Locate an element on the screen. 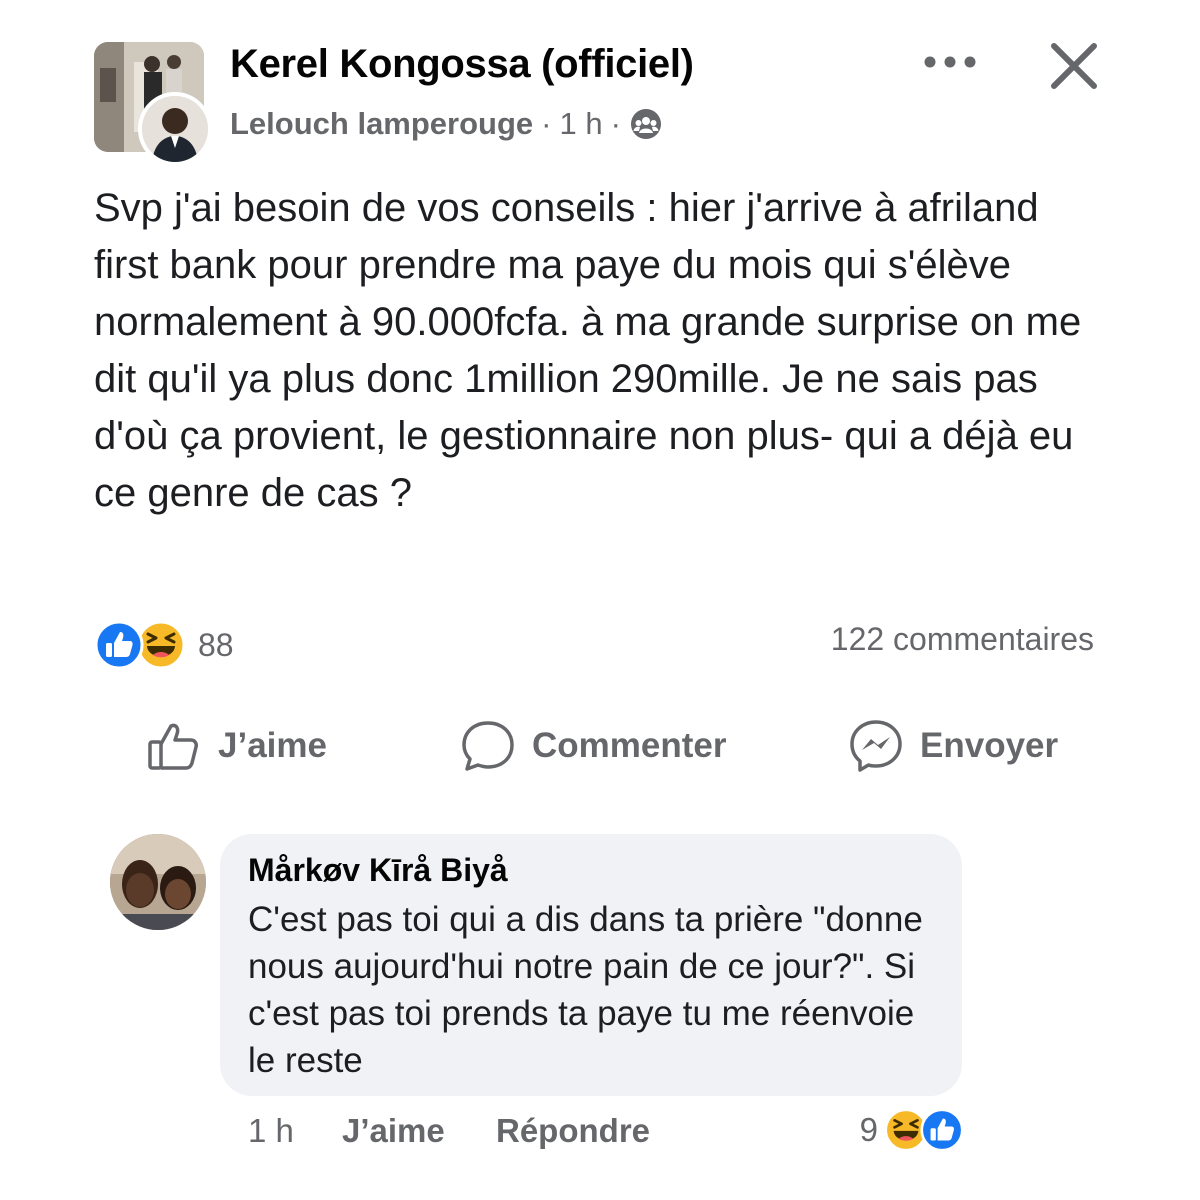  send-label: Envoyer is located at coordinates (989, 745).